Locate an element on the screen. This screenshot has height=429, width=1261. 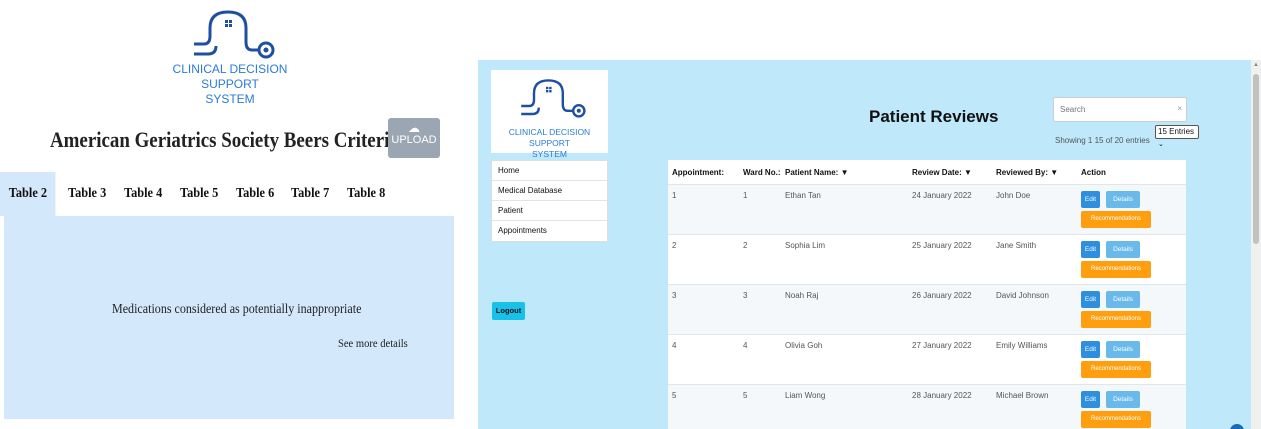
cell-reviewed-by: David Johnson is located at coordinates (1022, 295).